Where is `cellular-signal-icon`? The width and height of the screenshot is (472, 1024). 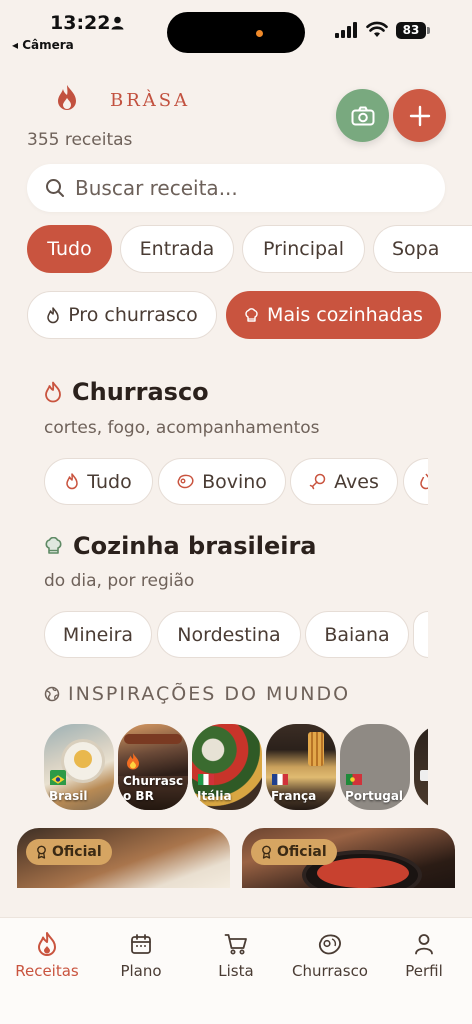 cellular-signal-icon is located at coordinates (347, 32).